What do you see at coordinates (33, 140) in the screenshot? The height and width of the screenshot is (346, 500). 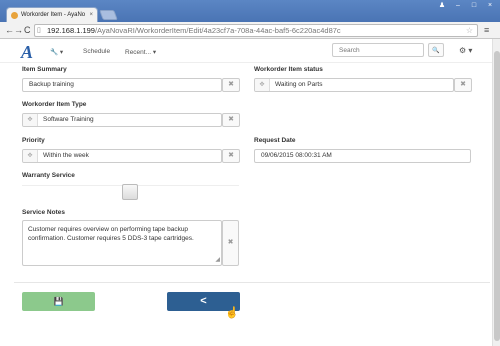 I see `priority-label: Priority` at bounding box center [33, 140].